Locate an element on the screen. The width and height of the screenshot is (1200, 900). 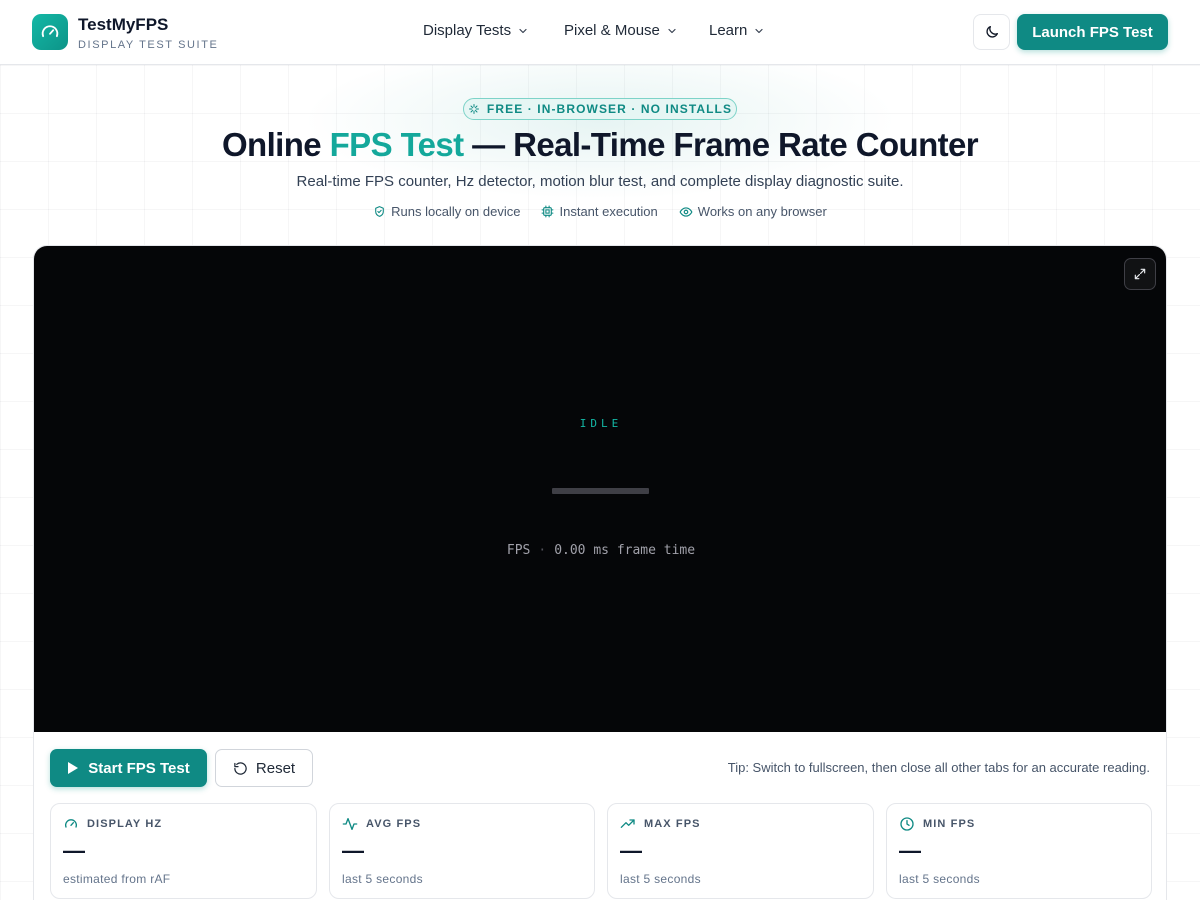
moon-icon is located at coordinates (991, 32).